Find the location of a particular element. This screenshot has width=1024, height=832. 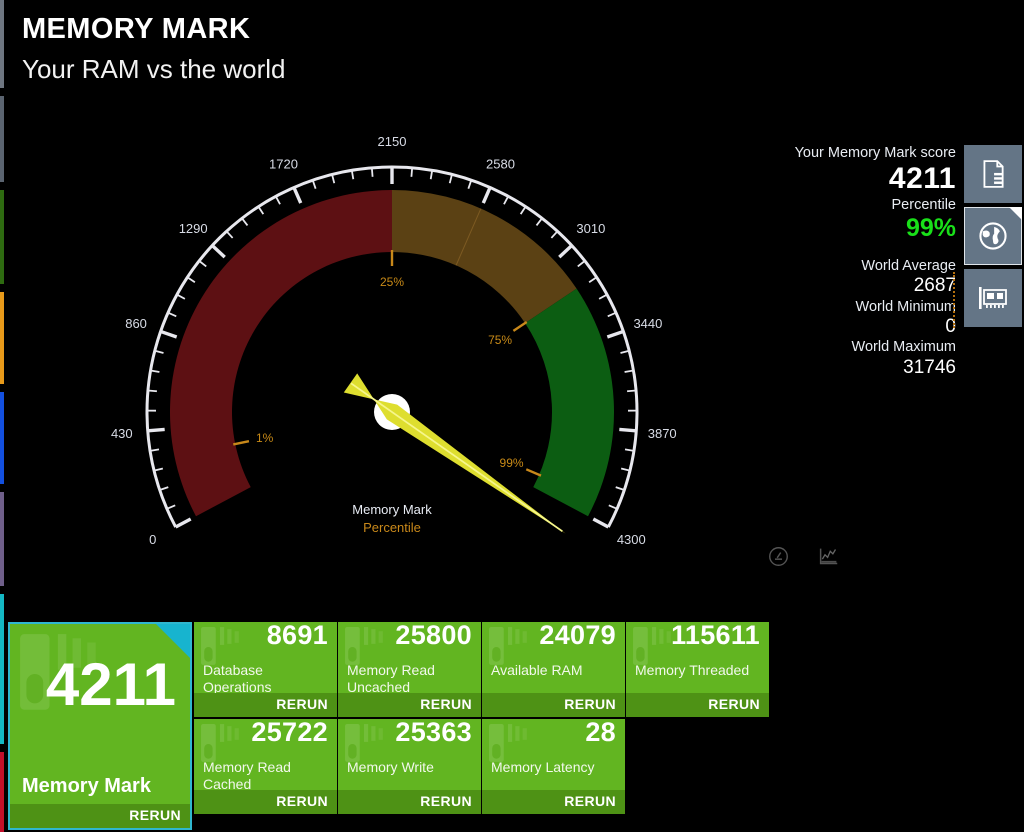

tile-label: Memory Threaded is located at coordinates (692, 670).